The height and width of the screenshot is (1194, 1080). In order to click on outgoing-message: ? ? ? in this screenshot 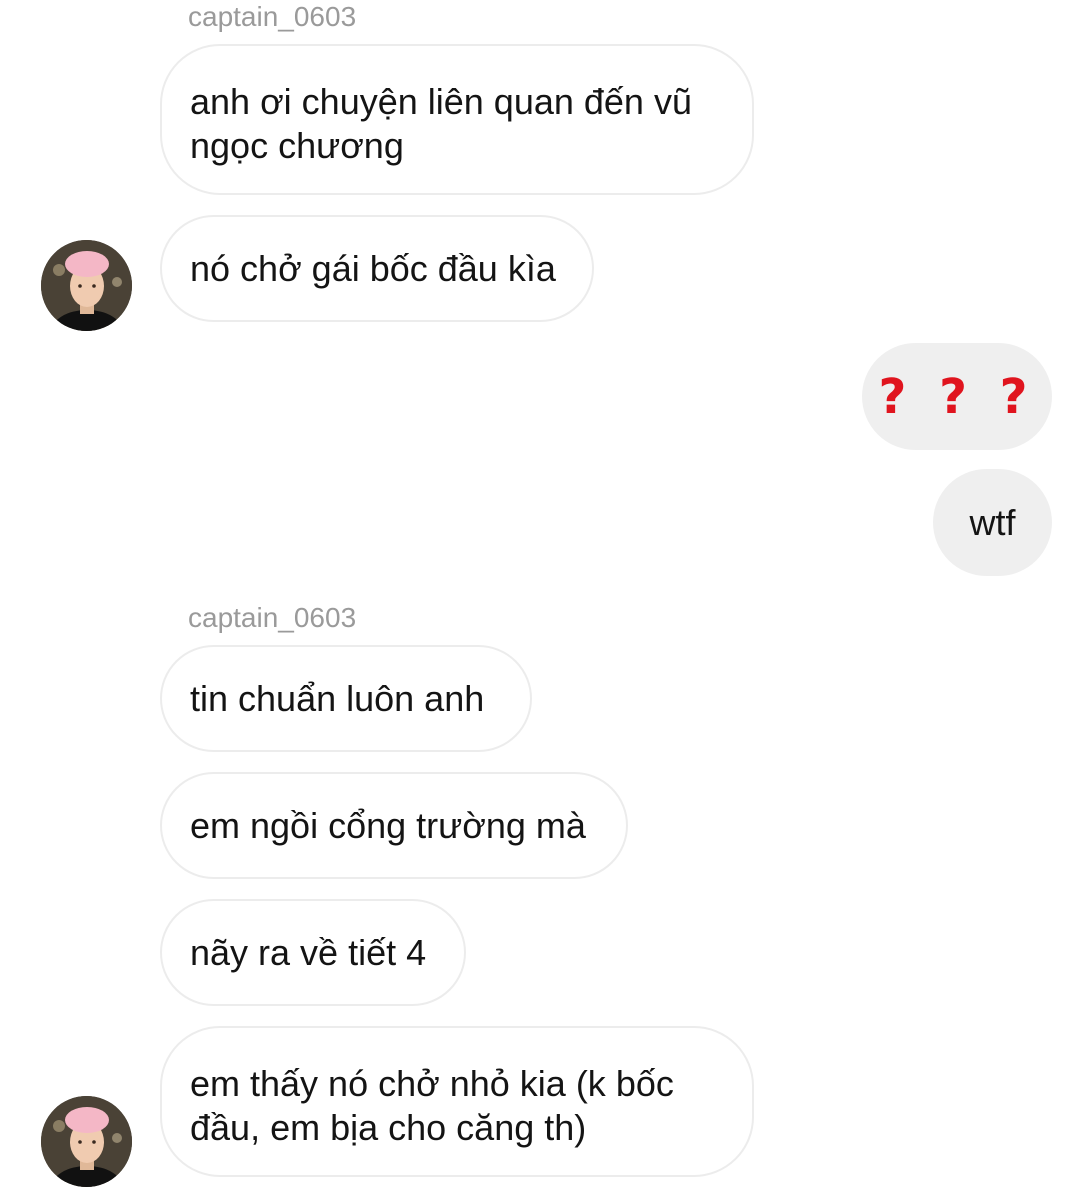, I will do `click(957, 396)`.